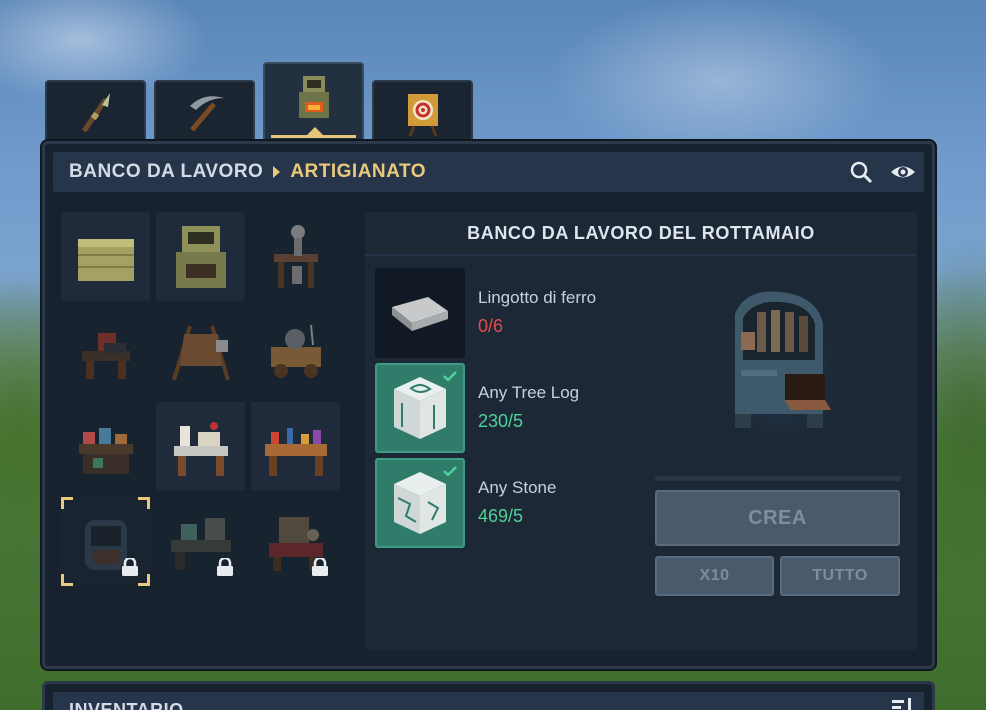  What do you see at coordinates (714, 576) in the screenshot?
I see `craft-x10-button: X10` at bounding box center [714, 576].